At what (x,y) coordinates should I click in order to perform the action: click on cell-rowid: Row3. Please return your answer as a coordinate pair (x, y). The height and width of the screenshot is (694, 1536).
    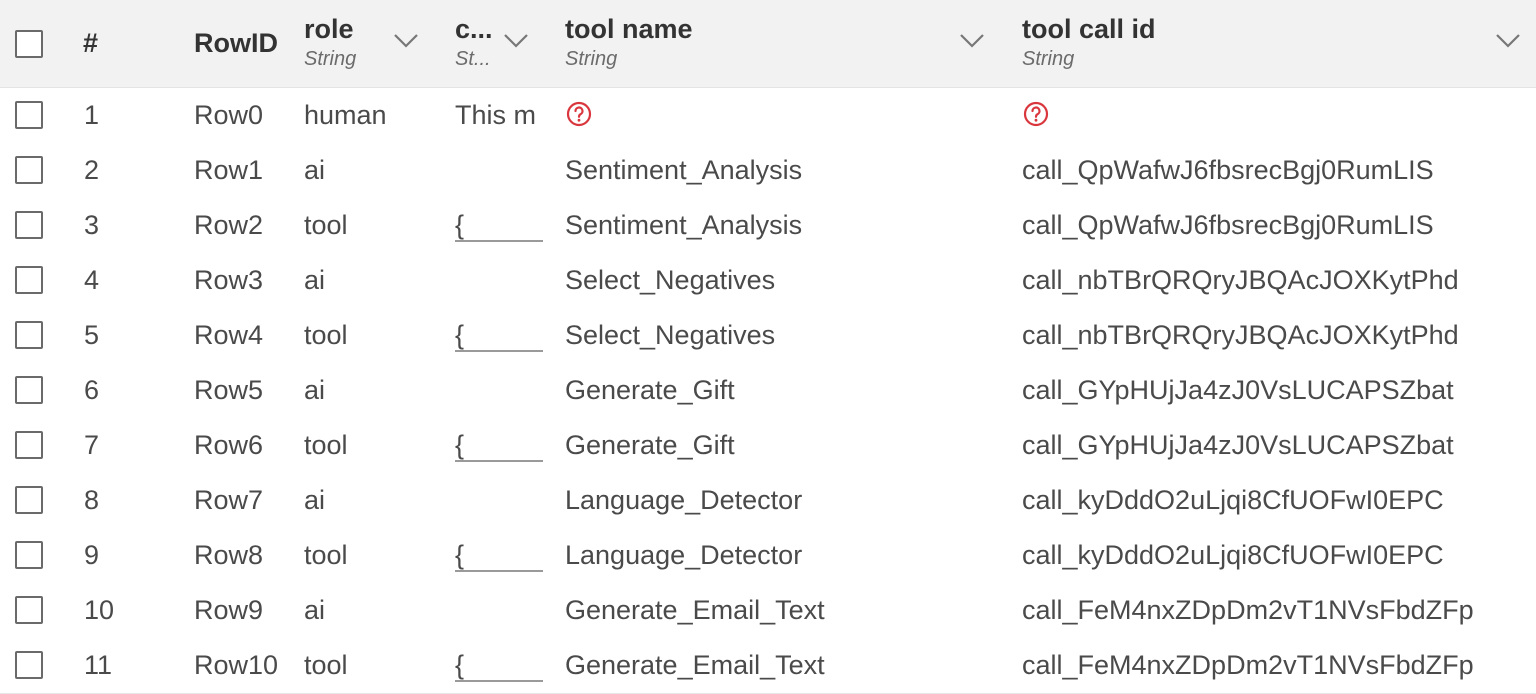
    Looking at the image, I should click on (229, 280).